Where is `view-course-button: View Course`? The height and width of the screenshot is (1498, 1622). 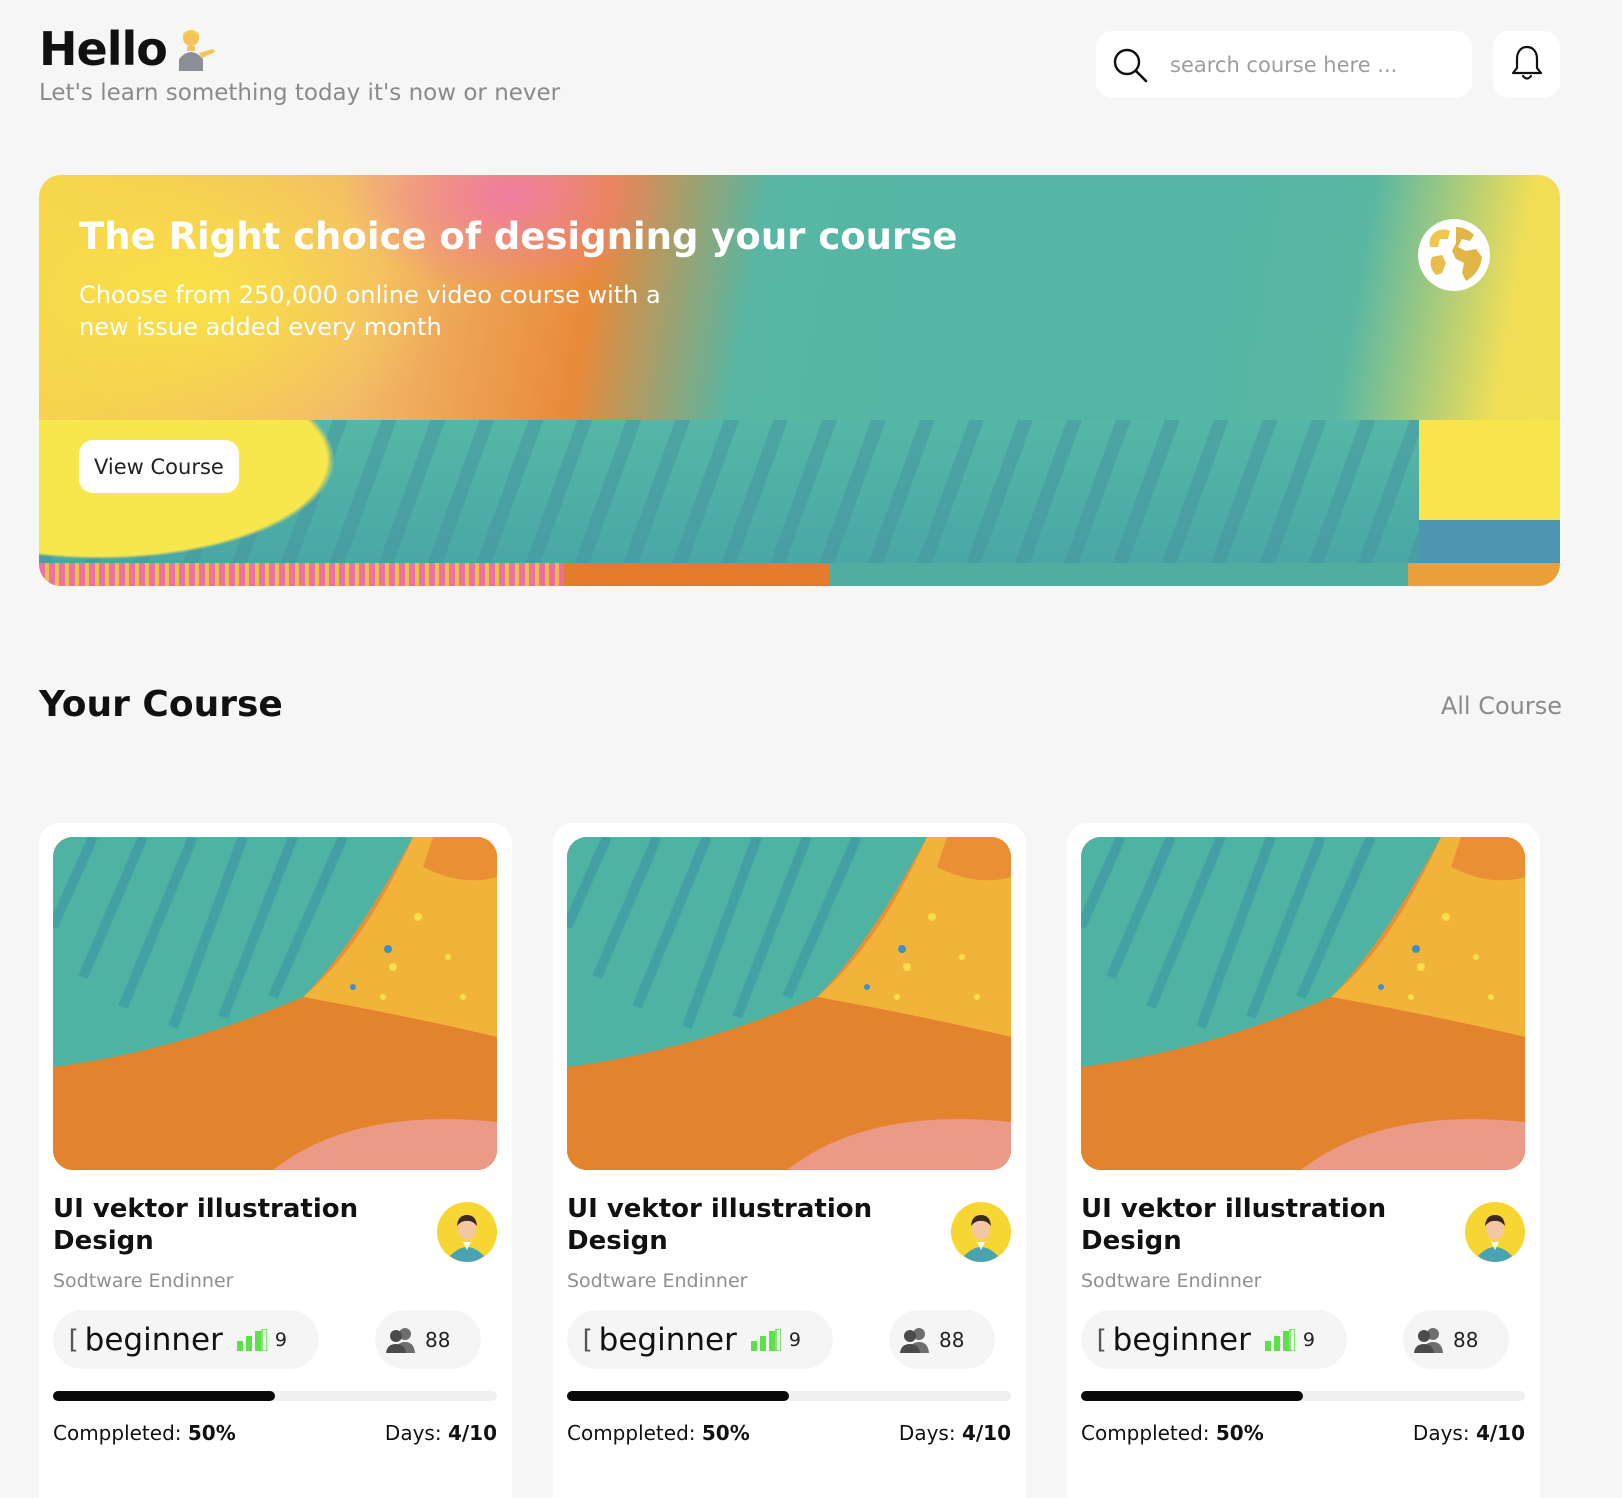 view-course-button: View Course is located at coordinates (159, 466).